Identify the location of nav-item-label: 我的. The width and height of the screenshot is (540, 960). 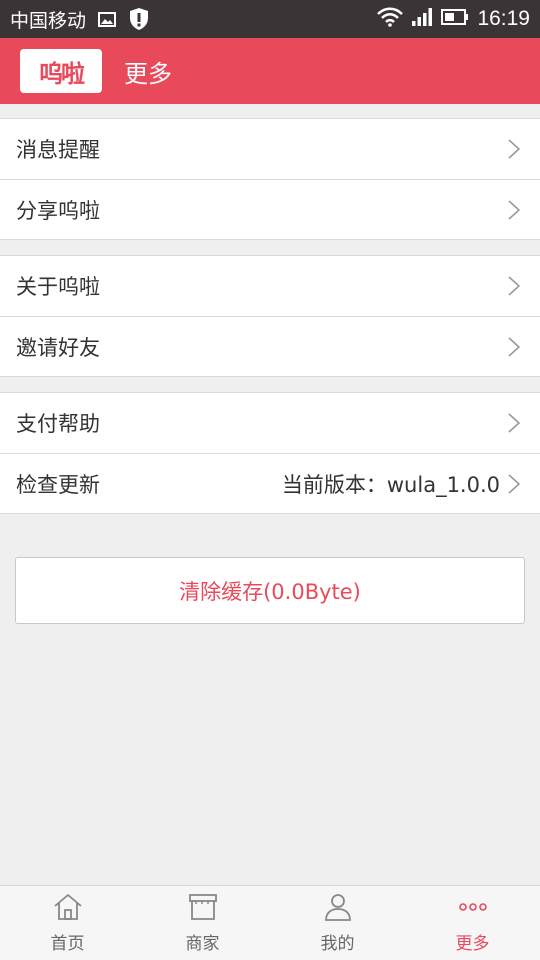
(337, 944).